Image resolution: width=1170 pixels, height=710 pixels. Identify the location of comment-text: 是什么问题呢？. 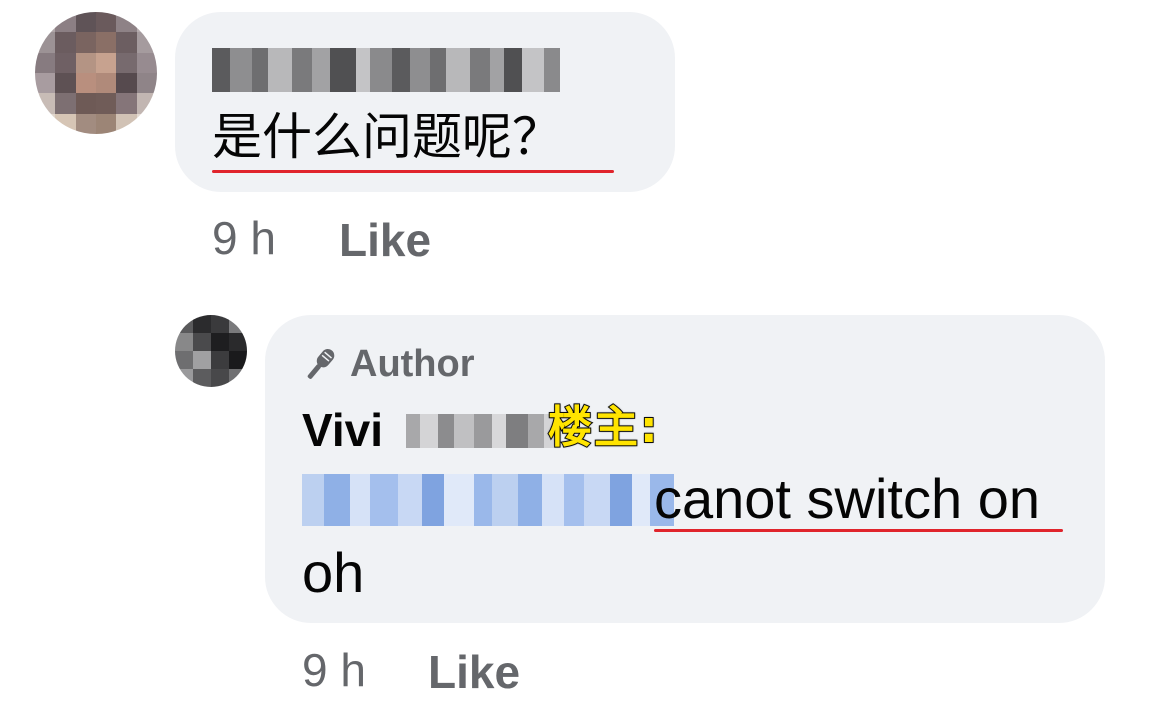
(387, 137).